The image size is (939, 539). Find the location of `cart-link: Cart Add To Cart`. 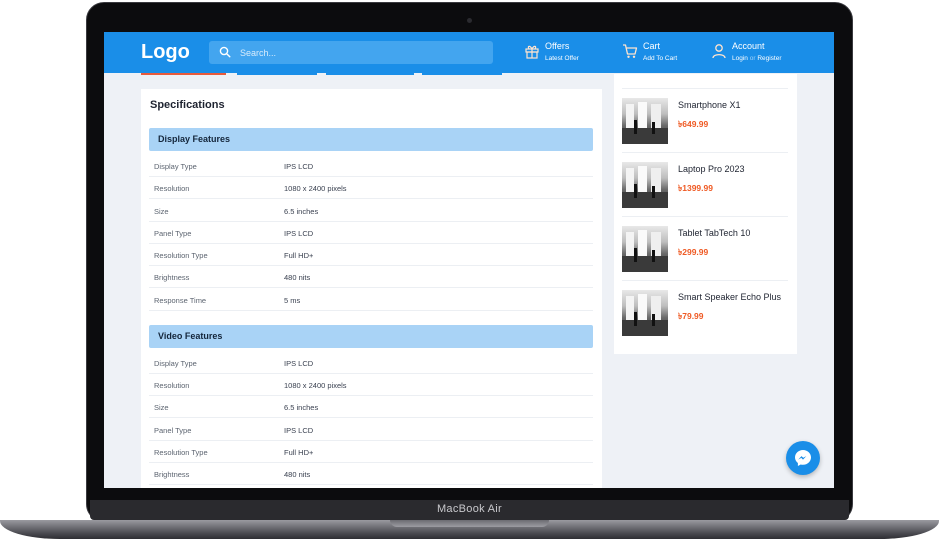

cart-link: Cart Add To Cart is located at coordinates (657, 53).